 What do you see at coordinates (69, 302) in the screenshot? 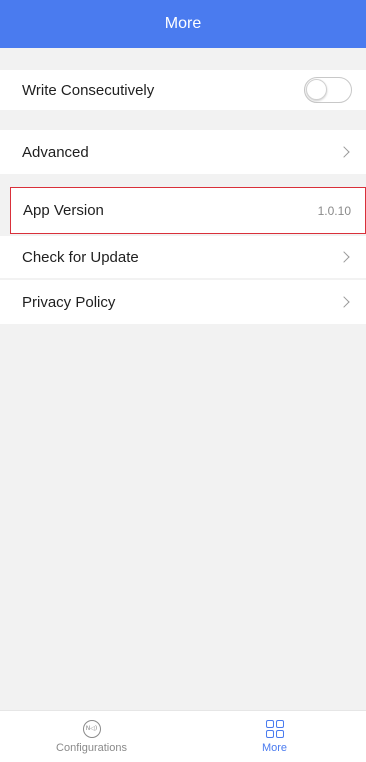
I see `privacy-policy-label: Privacy Policy` at bounding box center [69, 302].